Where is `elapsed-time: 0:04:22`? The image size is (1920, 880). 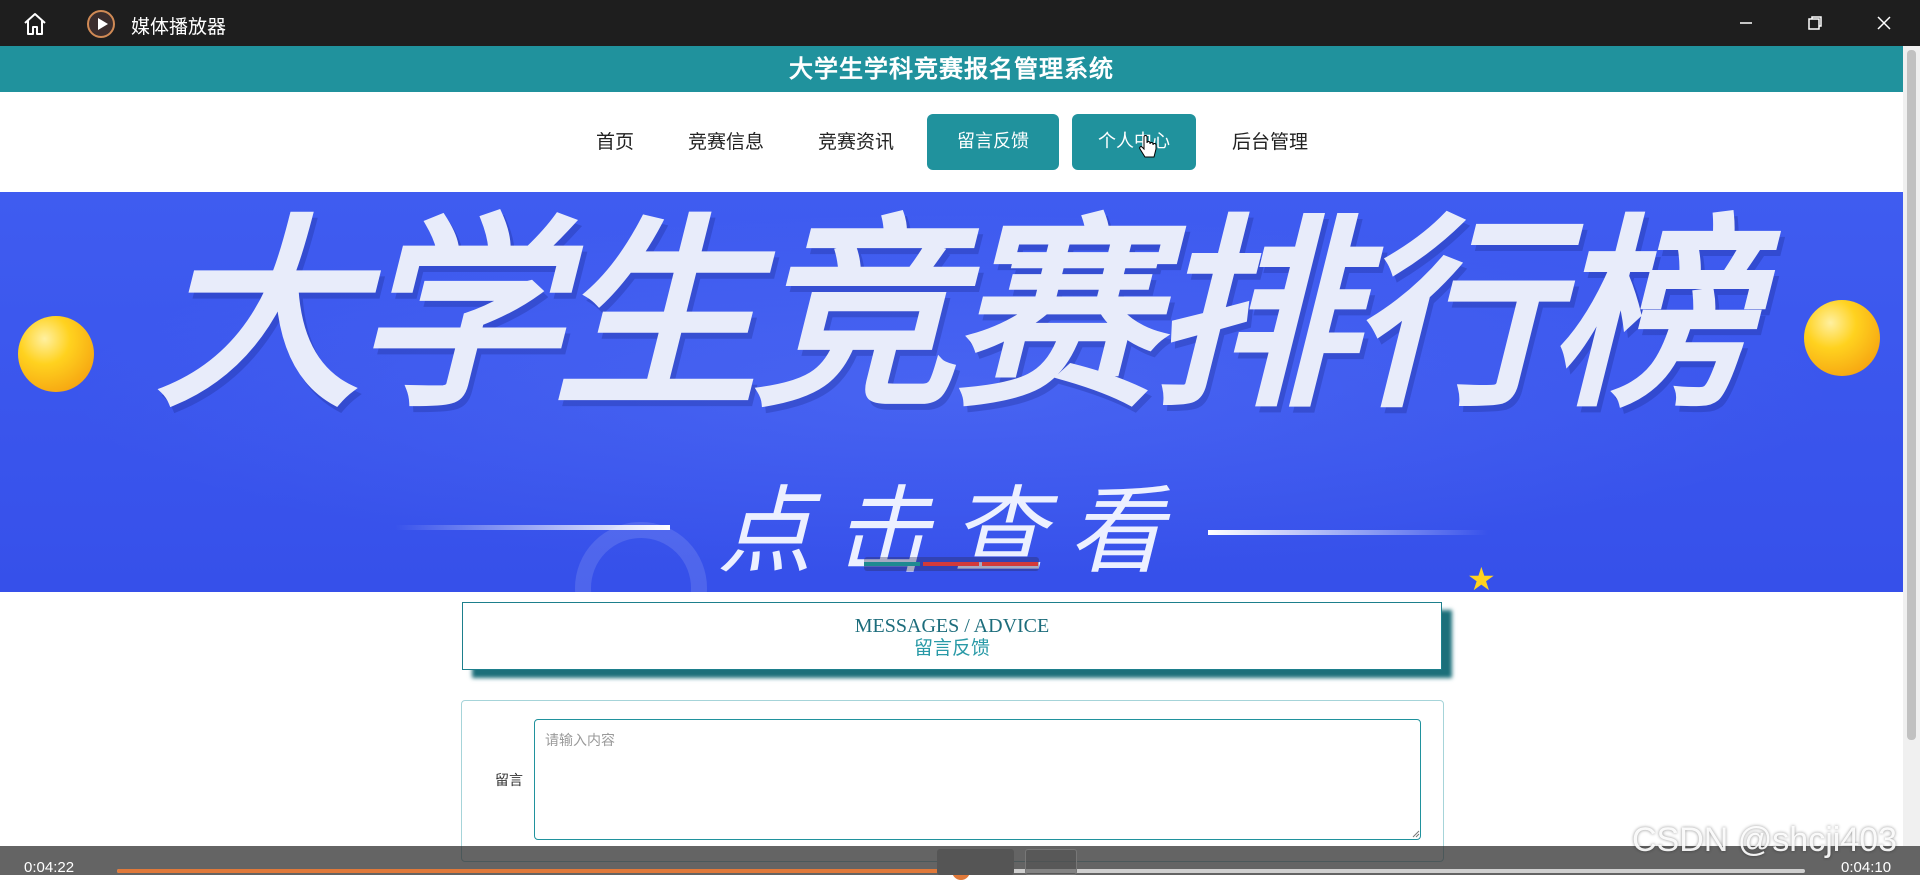 elapsed-time: 0:04:22 is located at coordinates (49, 867).